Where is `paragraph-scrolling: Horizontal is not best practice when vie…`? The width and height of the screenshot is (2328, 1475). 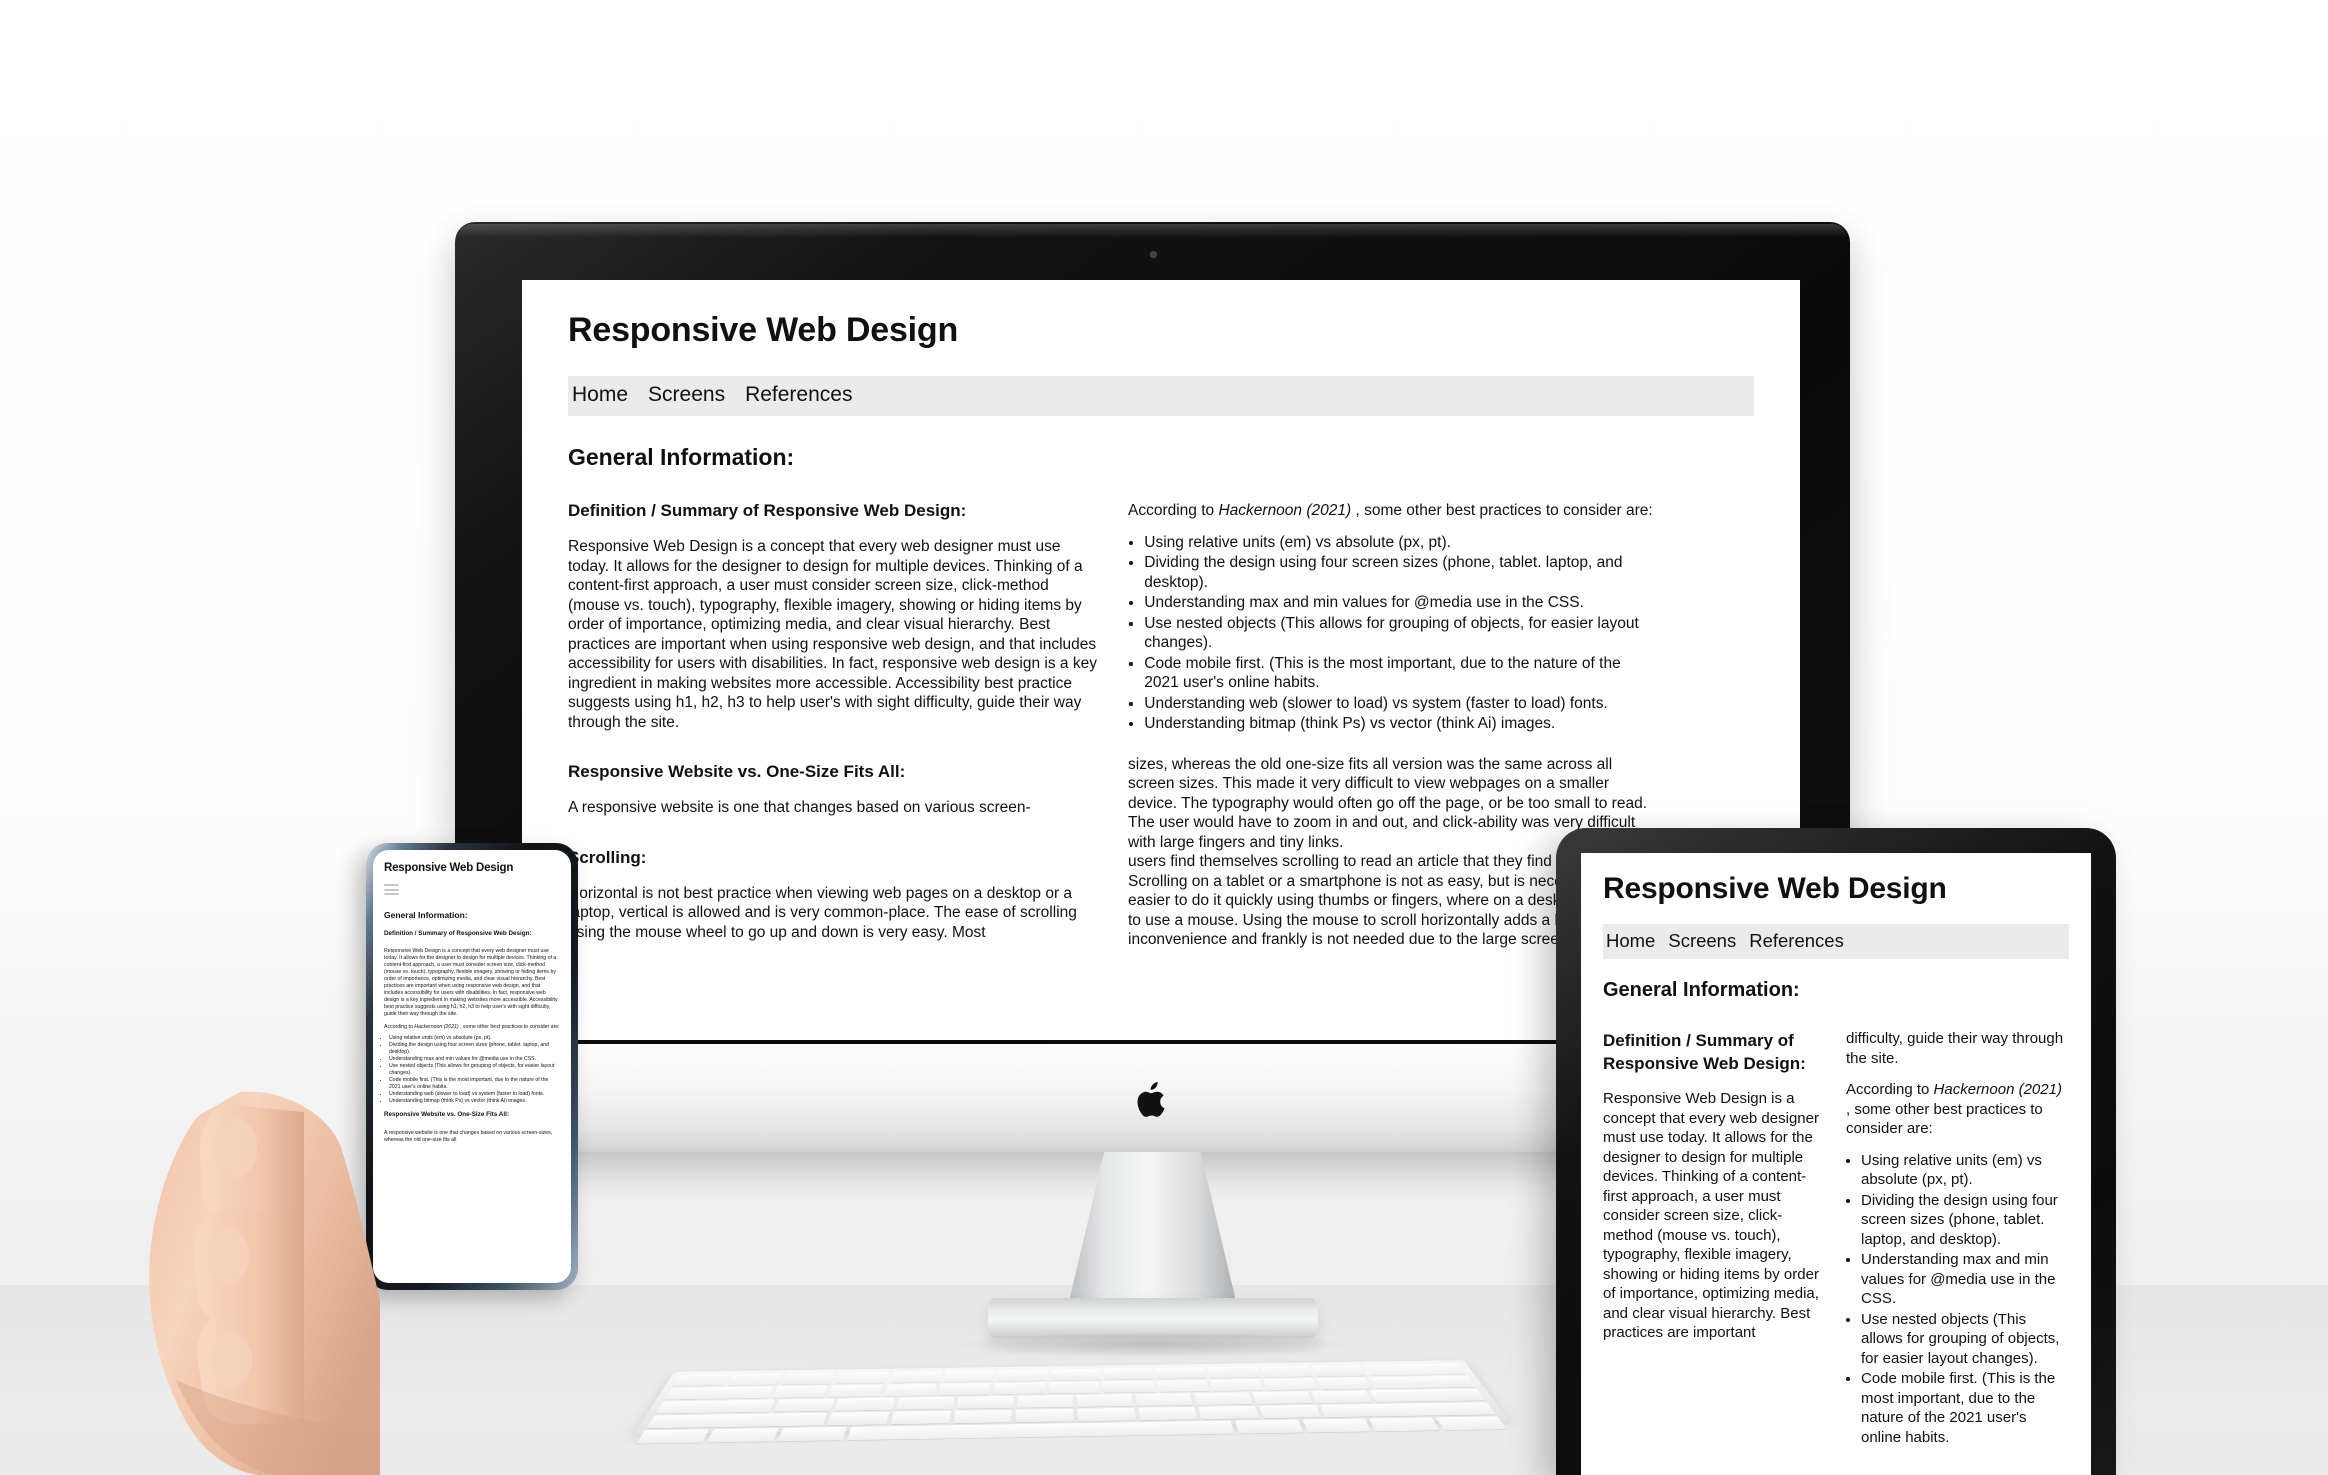 paragraph-scrolling: Horizontal is not best practice when vie… is located at coordinates (822, 912).